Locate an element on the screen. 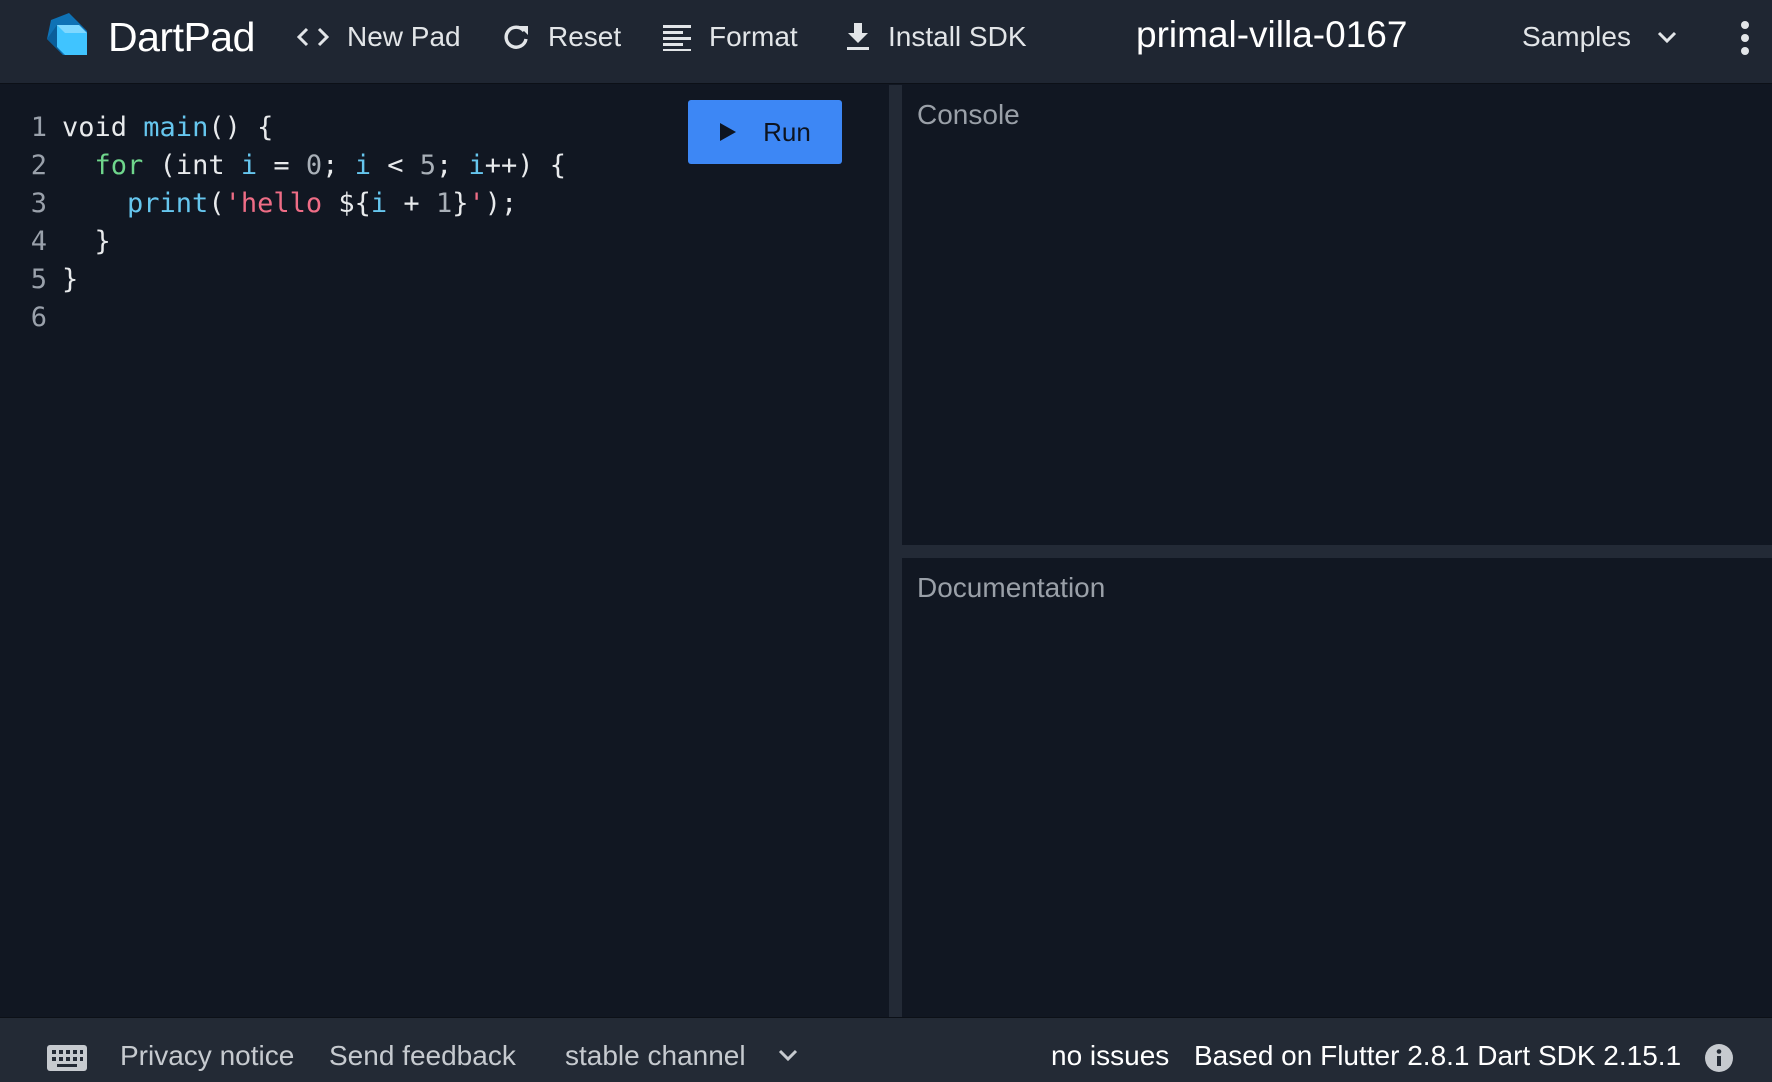  brand-name: DartPad is located at coordinates (181, 37).